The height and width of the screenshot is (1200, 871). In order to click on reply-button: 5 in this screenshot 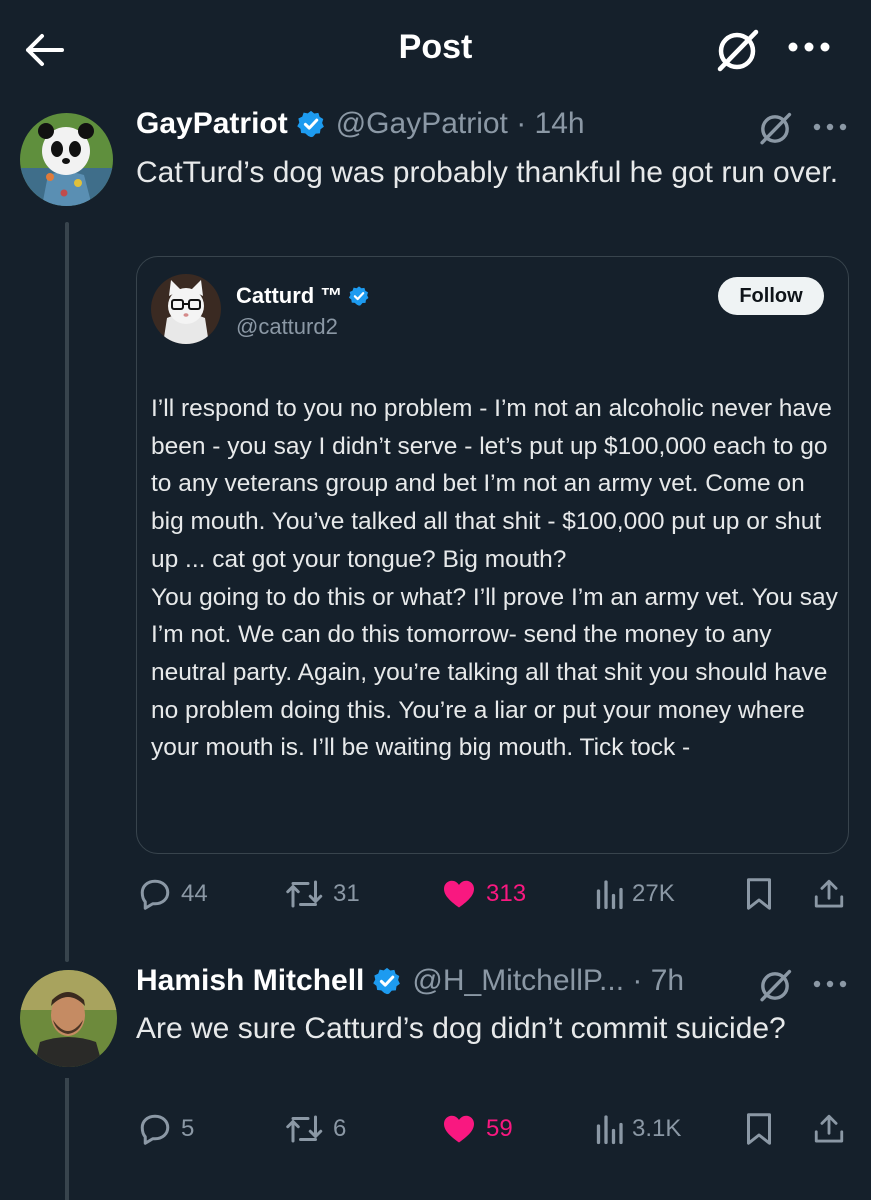, I will do `click(165, 1129)`.